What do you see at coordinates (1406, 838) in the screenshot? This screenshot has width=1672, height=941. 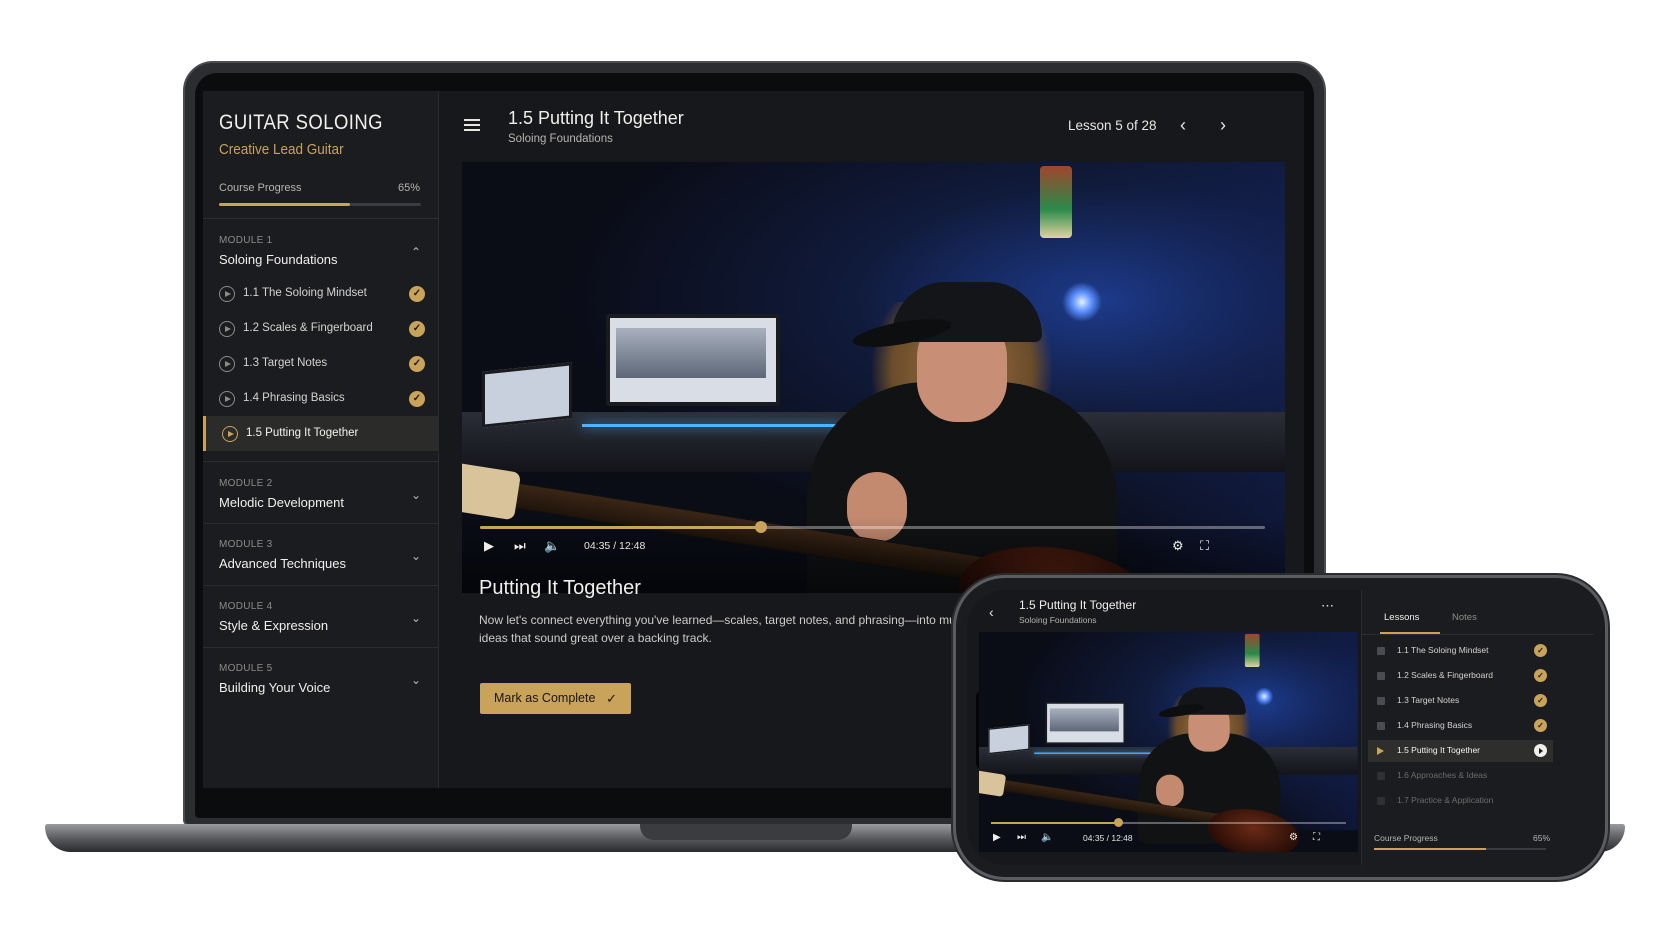 I see `mobile-progress-label: Course Progress` at bounding box center [1406, 838].